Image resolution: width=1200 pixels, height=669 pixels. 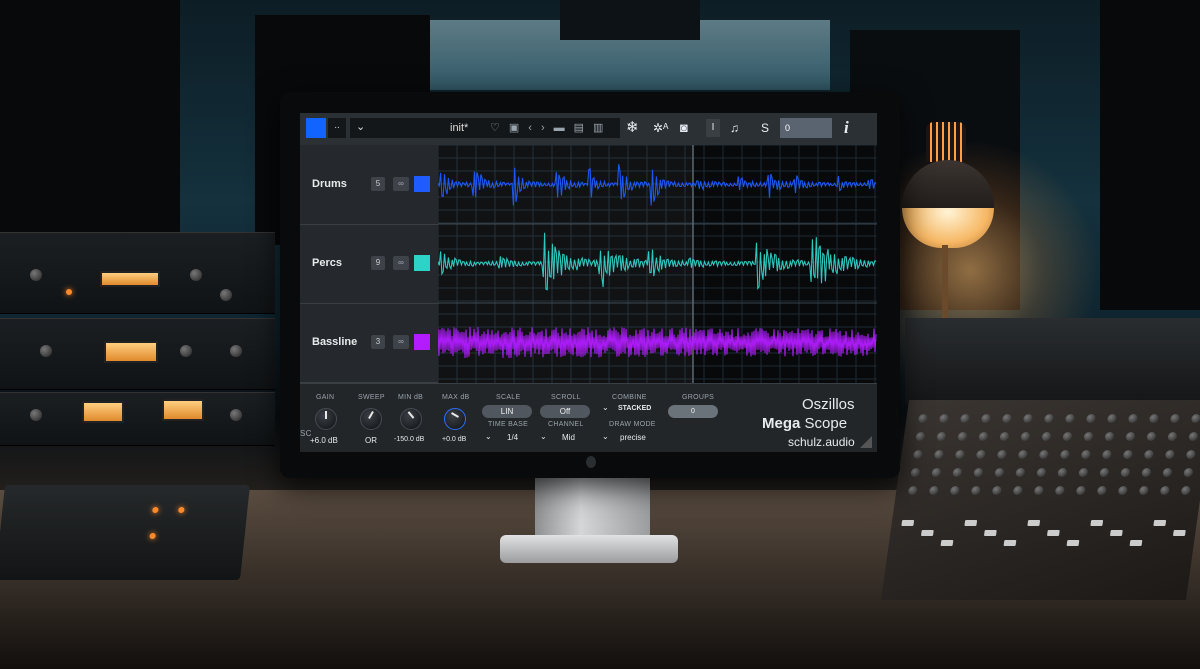 I want to click on save-icon: ▣, so click(x=518, y=128).